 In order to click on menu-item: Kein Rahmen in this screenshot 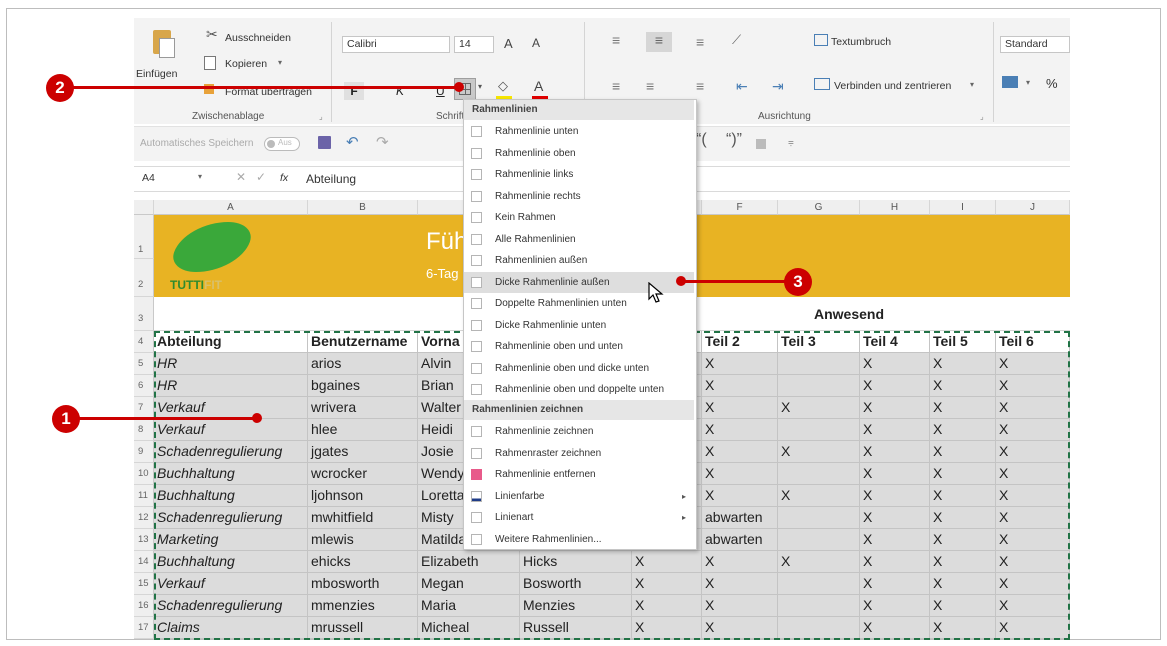, I will do `click(579, 217)`.